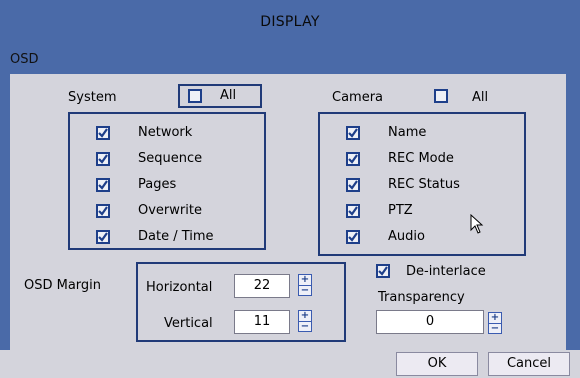 This screenshot has height=378, width=580. Describe the element at coordinates (441, 96) in the screenshot. I see `camera-all-checkbox` at that location.